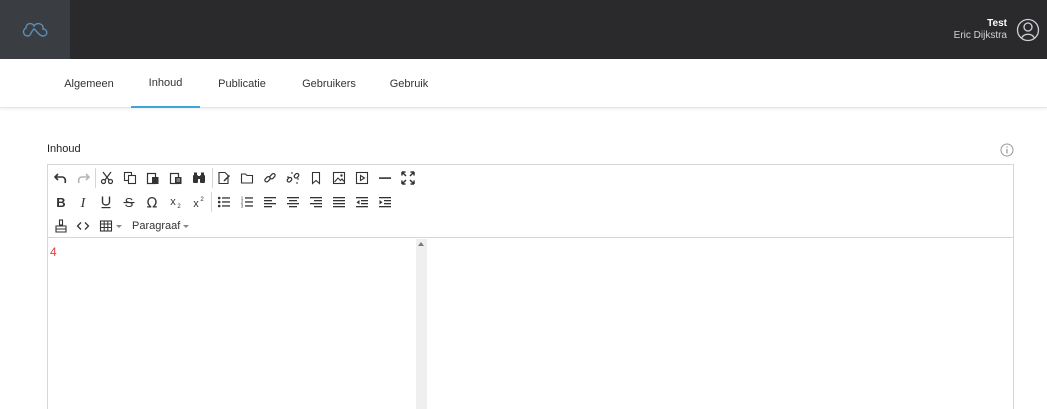 This screenshot has height=409, width=1047. What do you see at coordinates (153, 178) in the screenshot?
I see `paste-icon` at bounding box center [153, 178].